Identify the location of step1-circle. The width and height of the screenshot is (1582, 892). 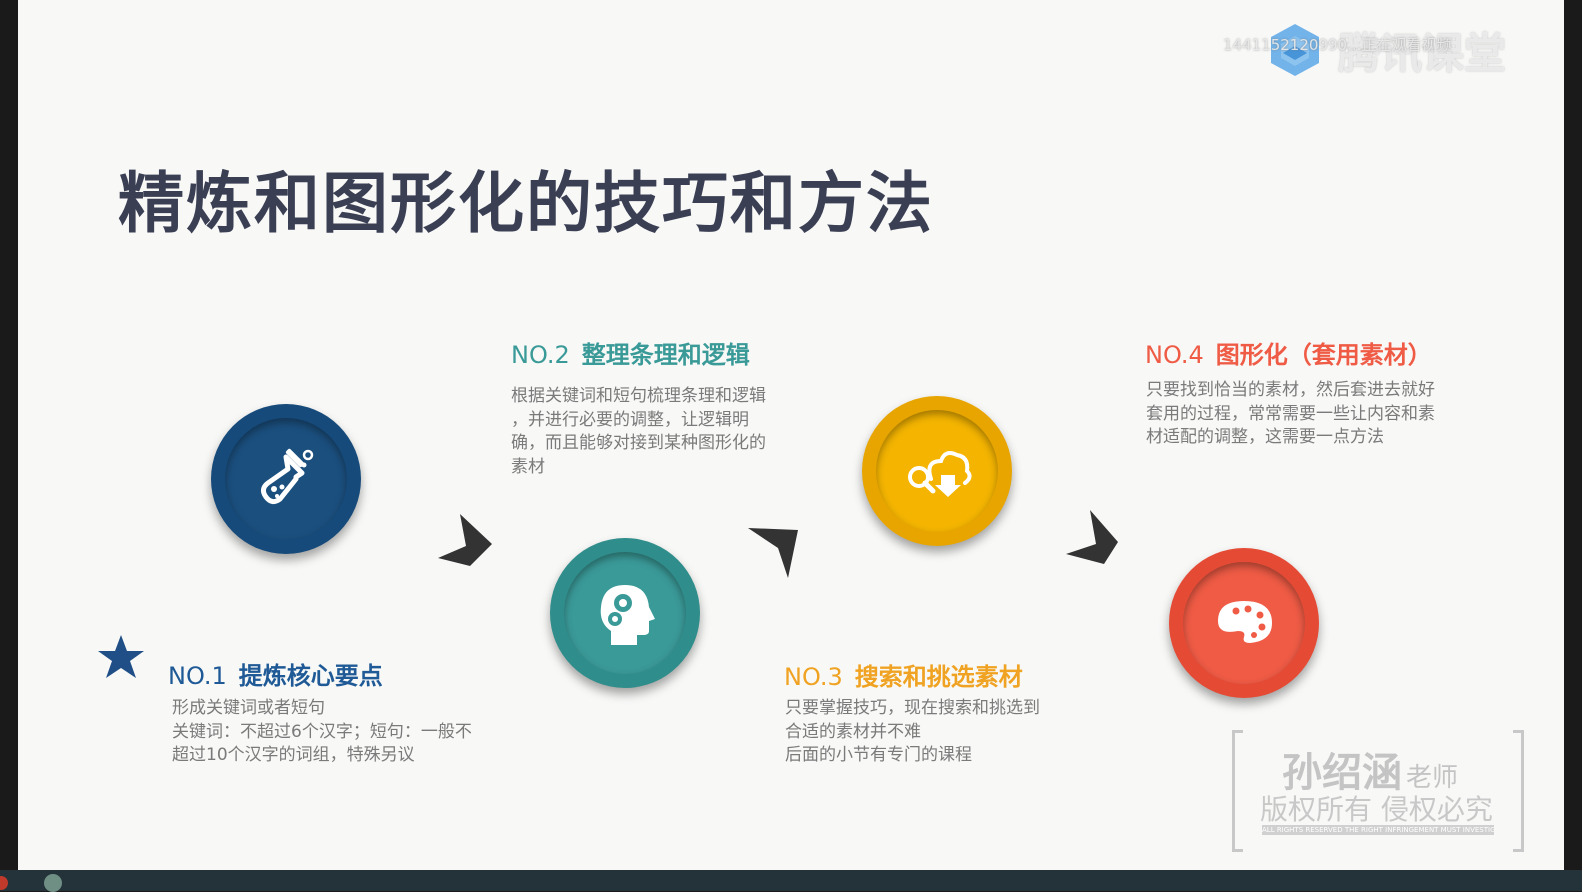
(286, 479).